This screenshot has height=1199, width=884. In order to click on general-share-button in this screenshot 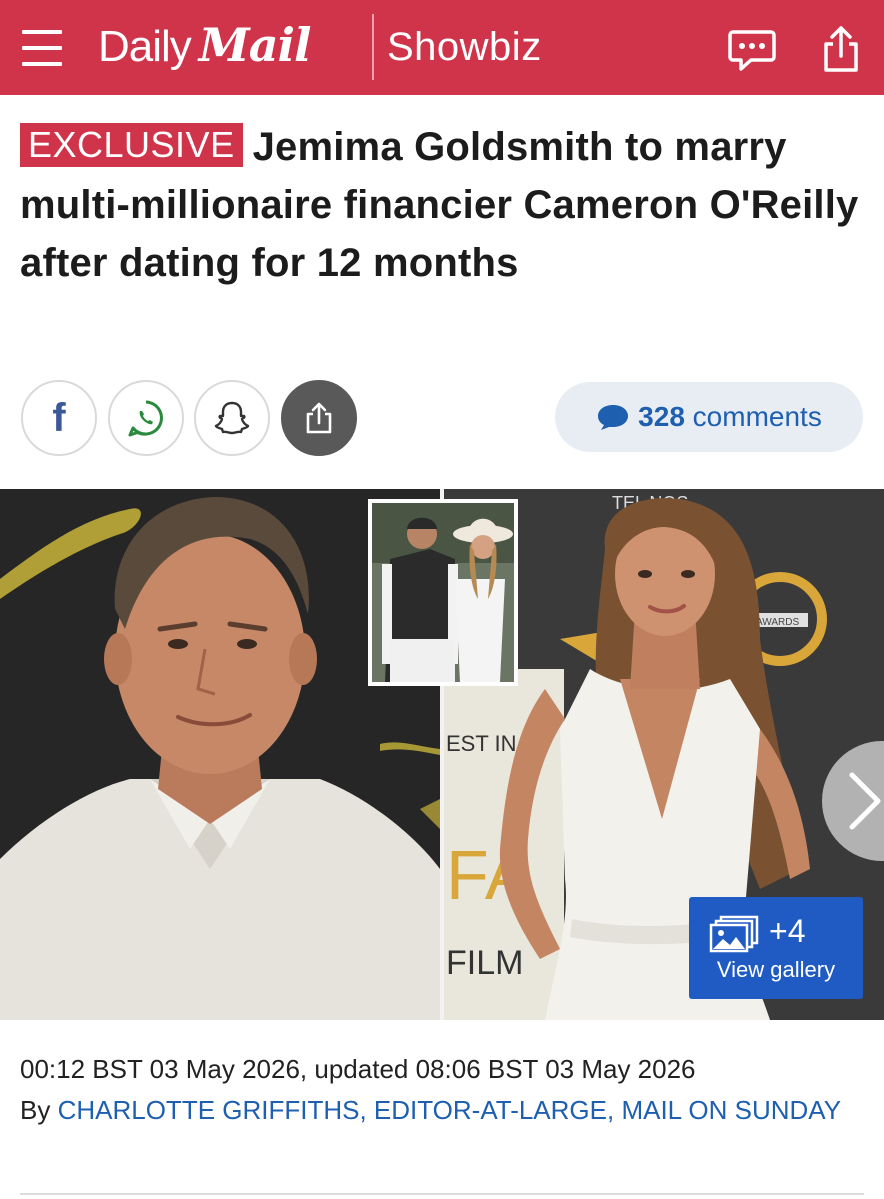, I will do `click(319, 418)`.